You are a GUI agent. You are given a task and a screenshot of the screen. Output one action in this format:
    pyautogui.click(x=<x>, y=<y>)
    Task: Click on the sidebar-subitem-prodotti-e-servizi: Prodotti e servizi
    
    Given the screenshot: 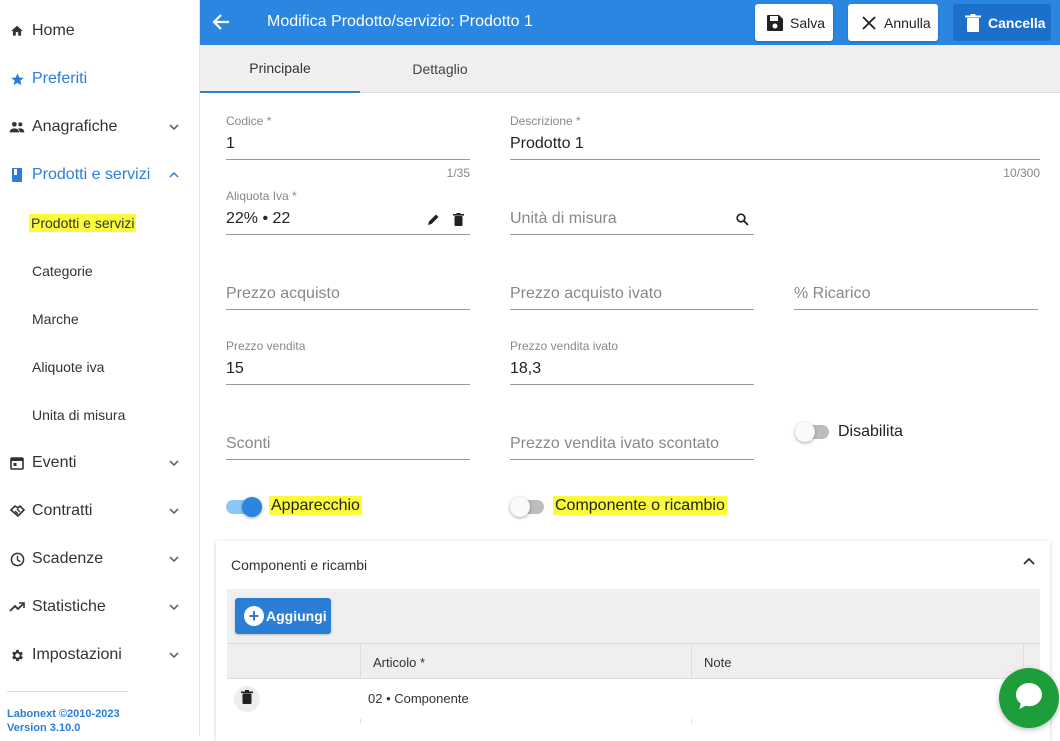 What is the action you would take?
    pyautogui.click(x=99, y=223)
    